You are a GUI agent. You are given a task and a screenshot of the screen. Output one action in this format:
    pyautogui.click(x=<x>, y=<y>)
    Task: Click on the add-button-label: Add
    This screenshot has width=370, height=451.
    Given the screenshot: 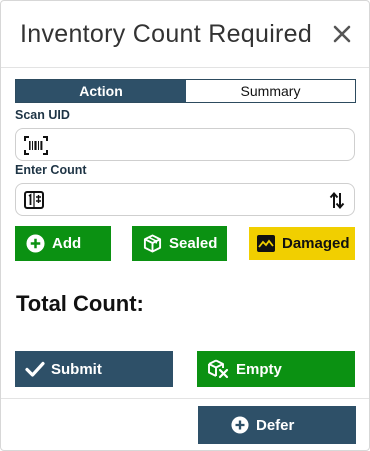 What is the action you would take?
    pyautogui.click(x=67, y=243)
    